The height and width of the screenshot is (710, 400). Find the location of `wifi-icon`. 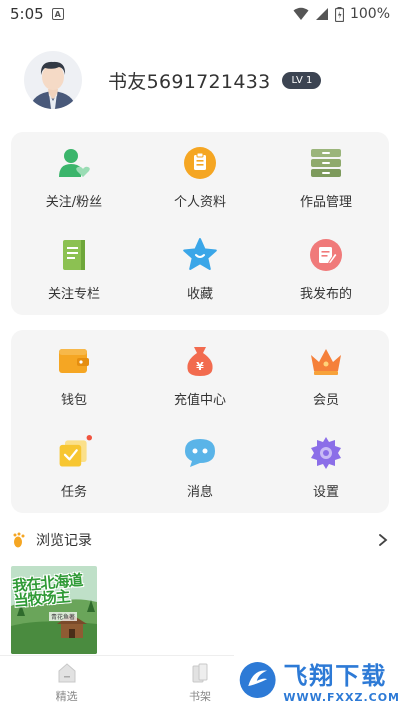

wifi-icon is located at coordinates (301, 13).